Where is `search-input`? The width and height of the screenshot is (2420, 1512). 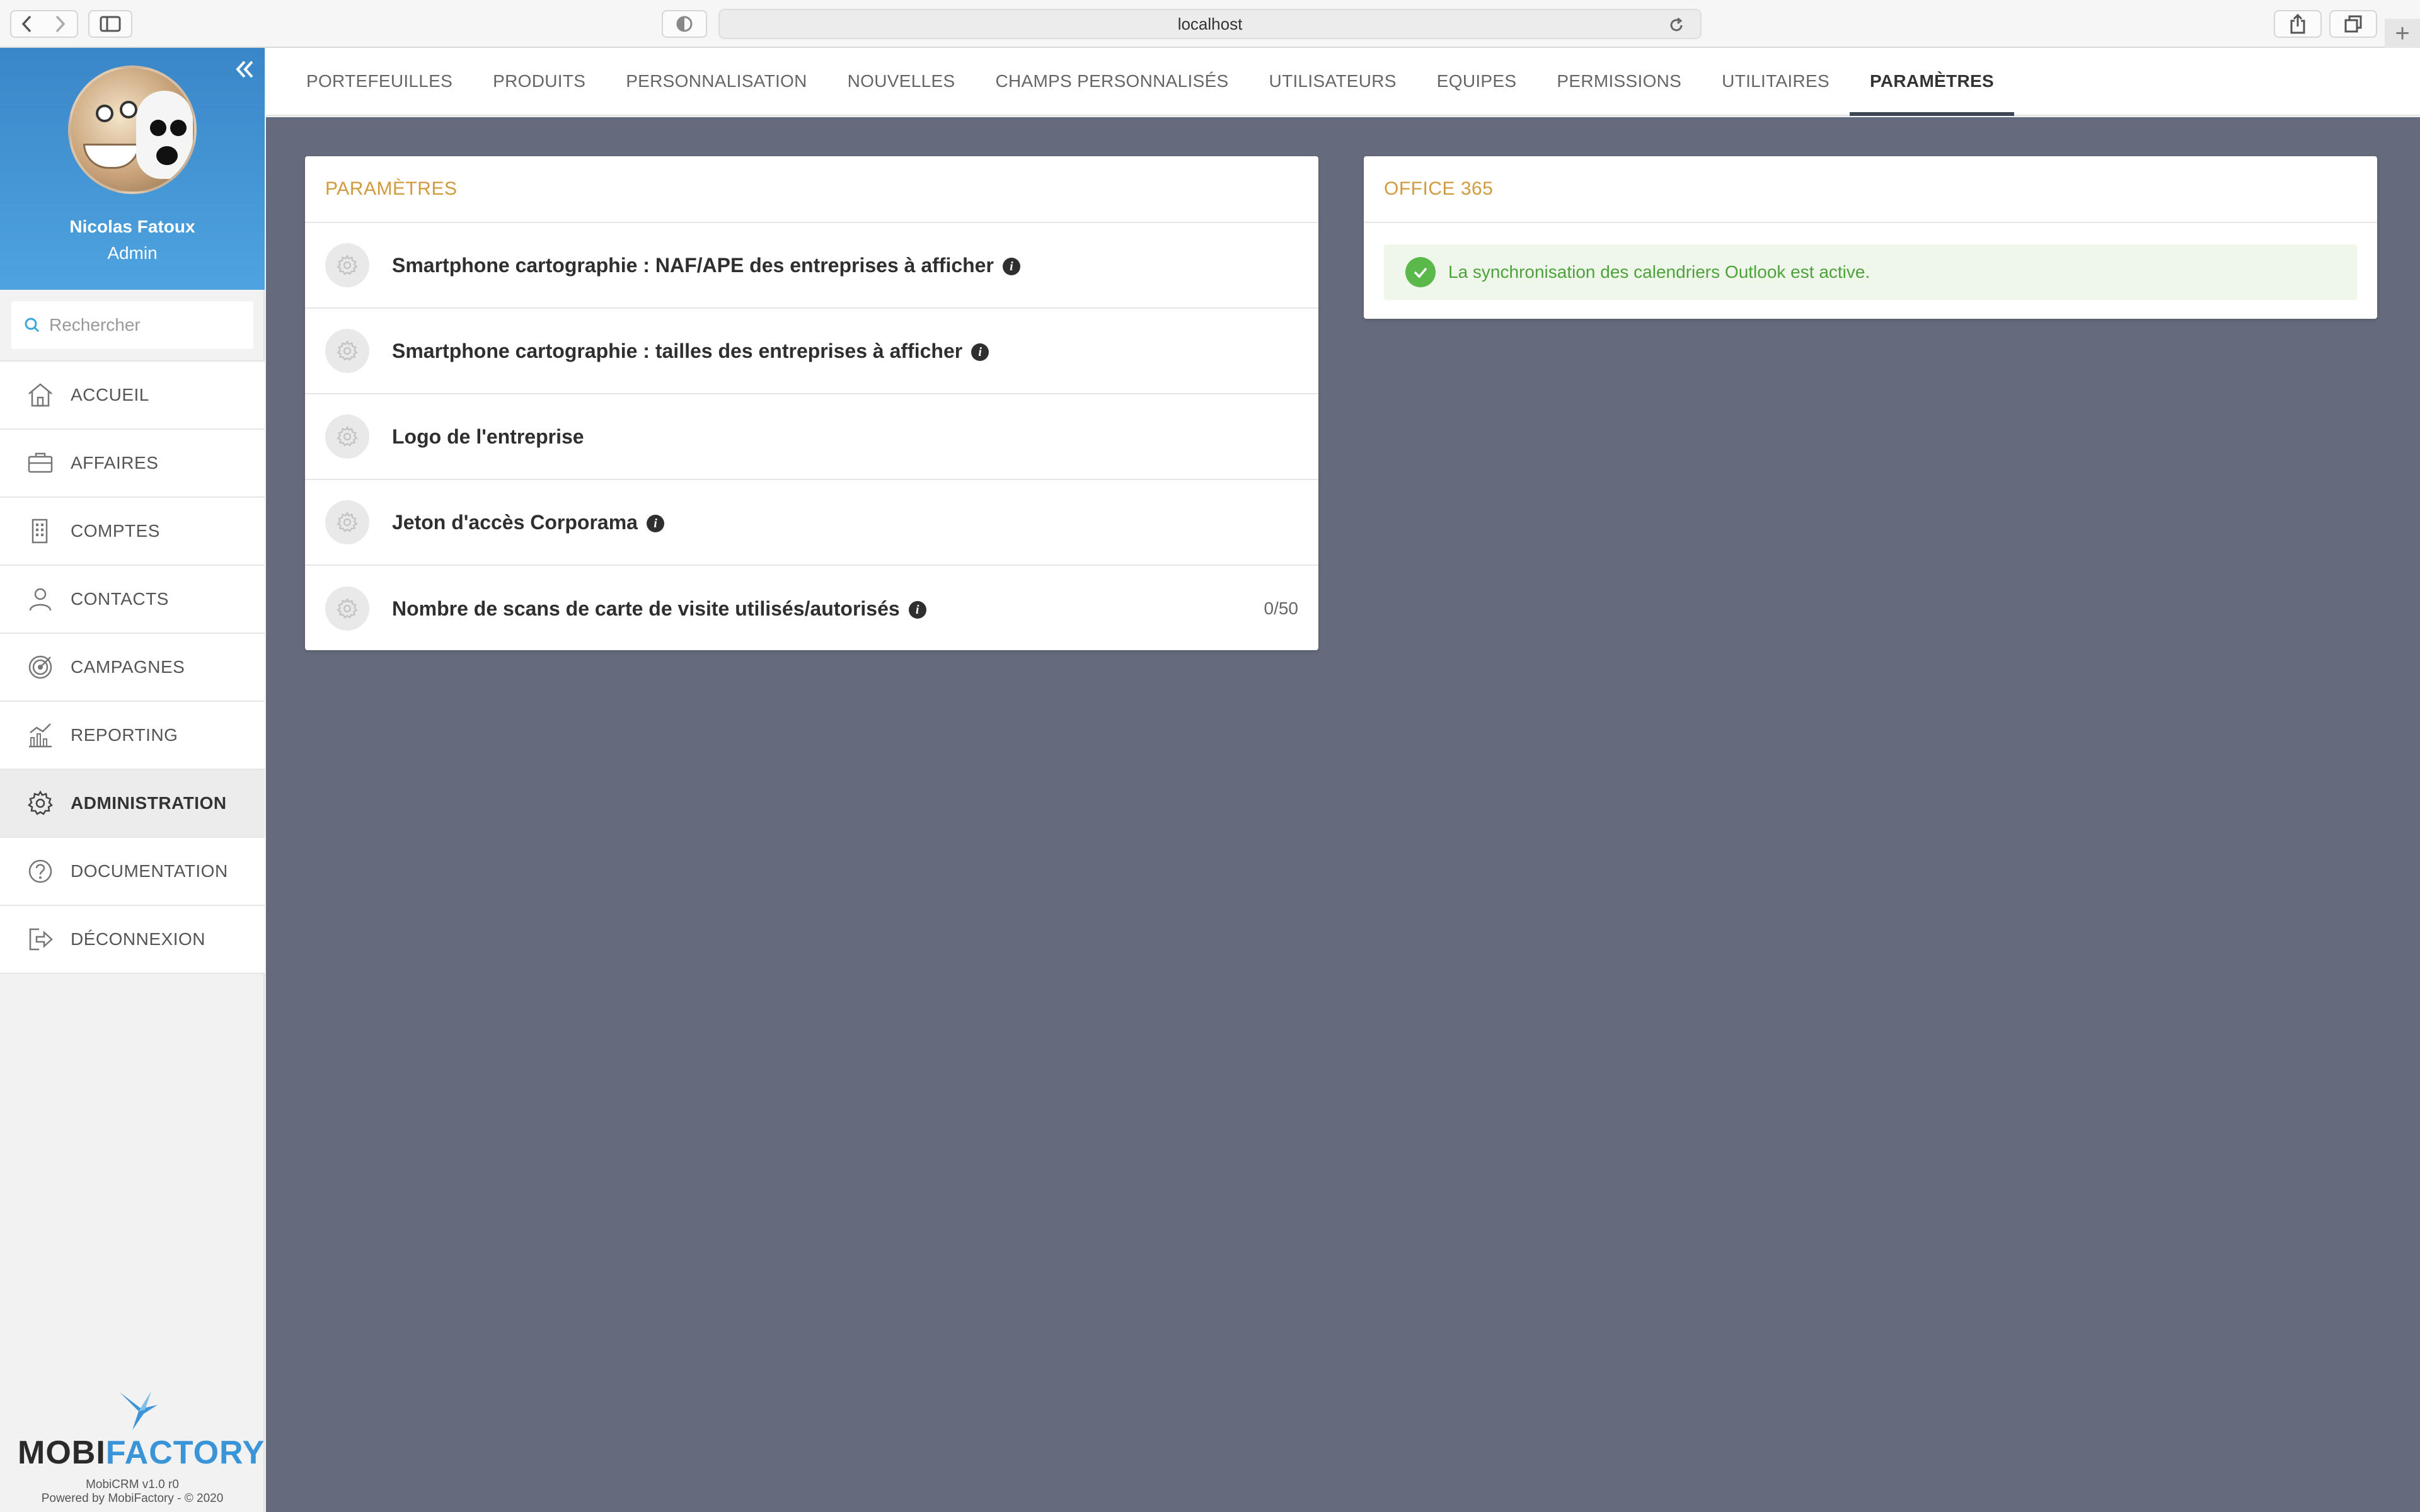
search-input is located at coordinates (150, 325).